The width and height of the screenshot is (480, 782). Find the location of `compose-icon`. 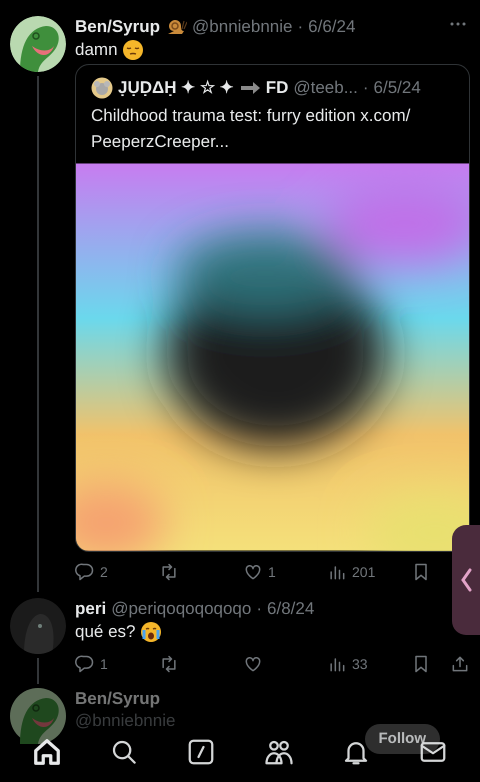

compose-icon is located at coordinates (201, 752).